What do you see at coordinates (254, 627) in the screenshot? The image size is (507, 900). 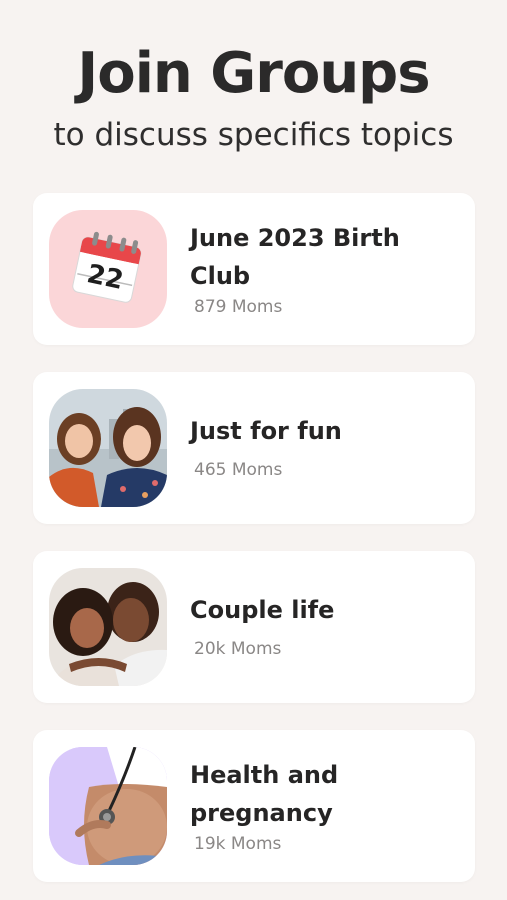 I see `group-card-couple-life: Couple life 20k Moms` at bounding box center [254, 627].